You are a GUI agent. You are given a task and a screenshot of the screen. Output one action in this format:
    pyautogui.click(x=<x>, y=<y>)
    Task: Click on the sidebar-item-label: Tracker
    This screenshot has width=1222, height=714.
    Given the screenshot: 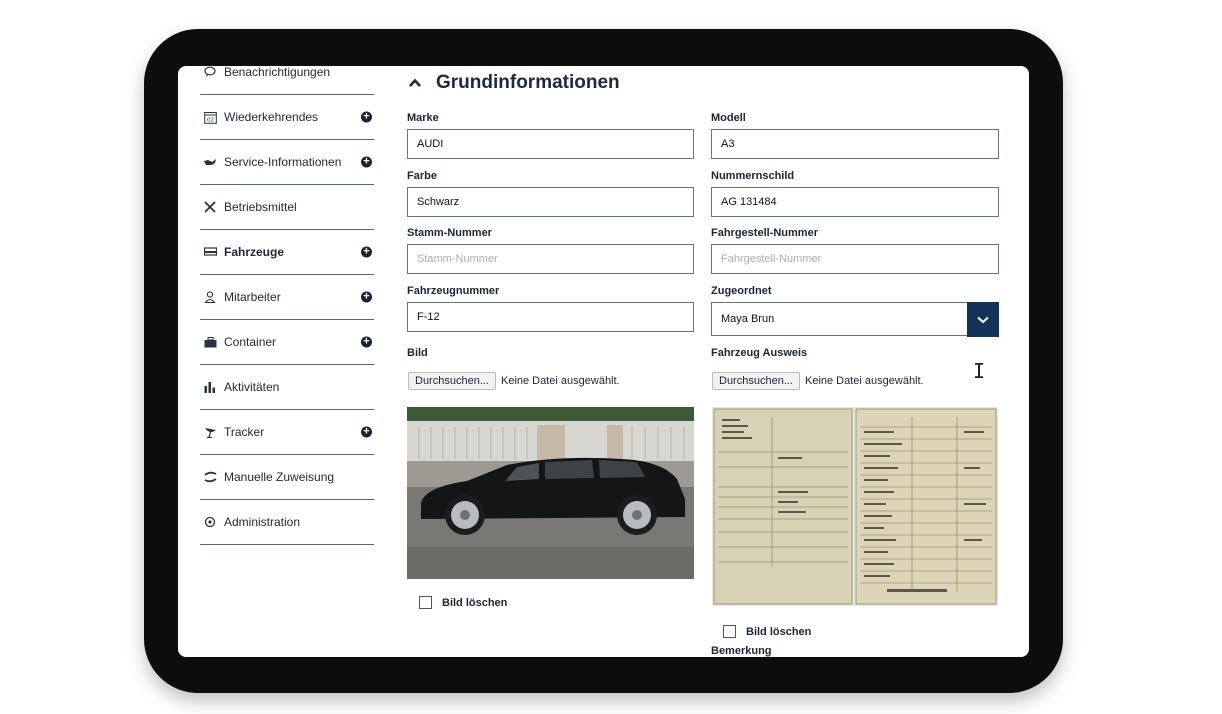 What is the action you would take?
    pyautogui.click(x=244, y=432)
    